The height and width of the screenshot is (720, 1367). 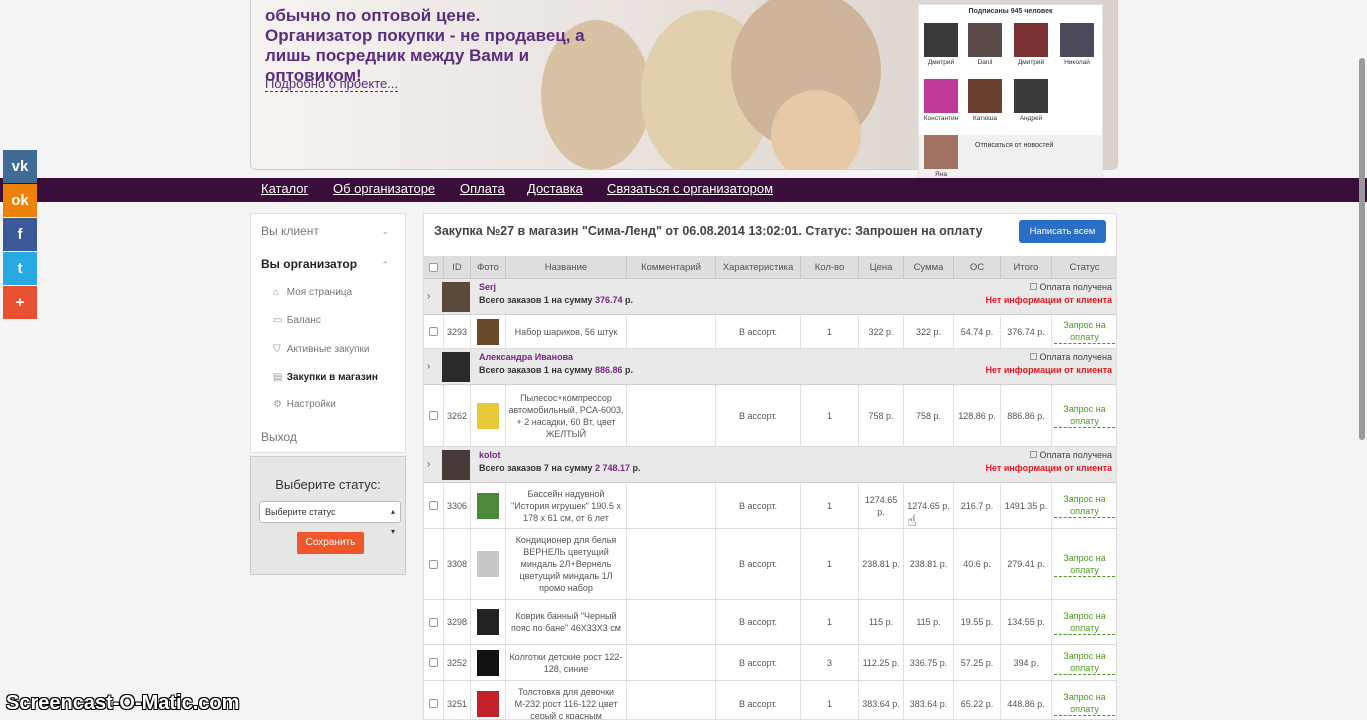 What do you see at coordinates (482, 188) in the screenshot?
I see `nav-payment: Оплата` at bounding box center [482, 188].